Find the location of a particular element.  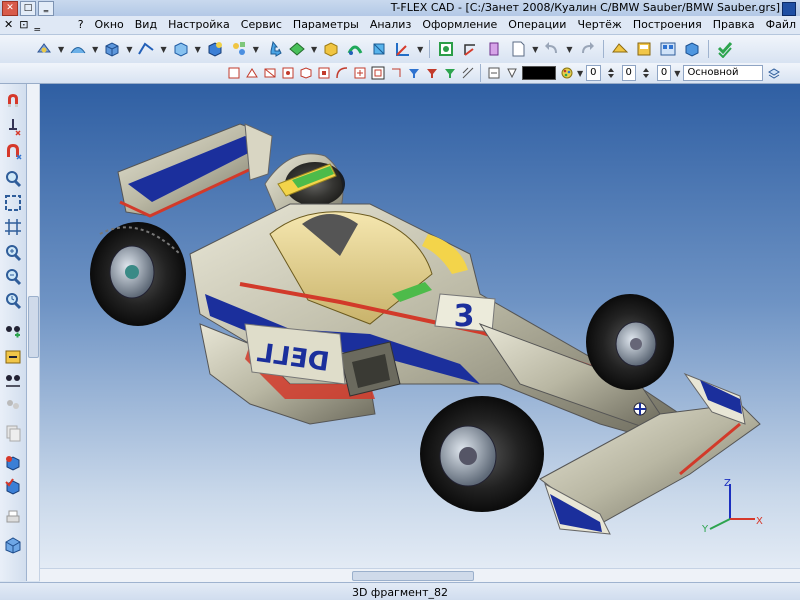

window-maximize-button: □ is located at coordinates (28, 8).